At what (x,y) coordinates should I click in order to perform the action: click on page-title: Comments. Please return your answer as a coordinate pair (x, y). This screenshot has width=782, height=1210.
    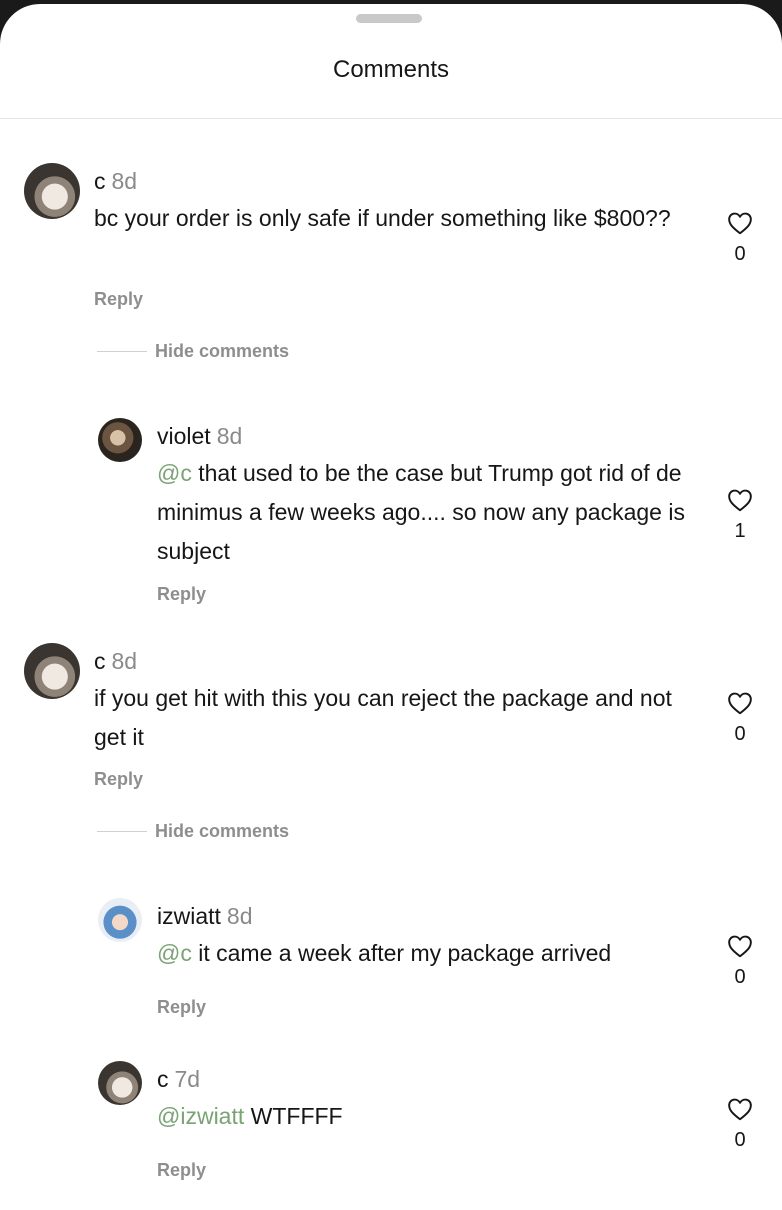
    Looking at the image, I should click on (391, 69).